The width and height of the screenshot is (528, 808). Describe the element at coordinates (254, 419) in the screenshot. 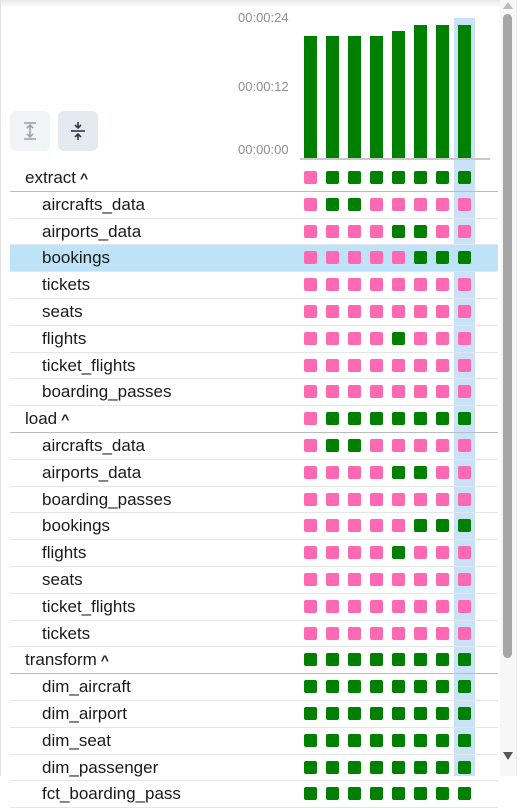

I see `task-group-row: load ^` at that location.